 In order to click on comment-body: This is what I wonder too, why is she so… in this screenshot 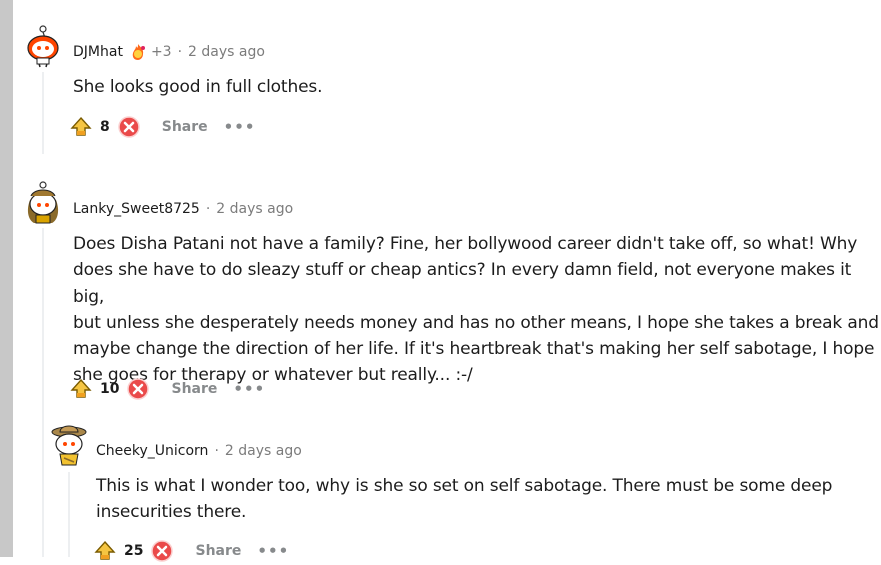, I will do `click(464, 499)`.